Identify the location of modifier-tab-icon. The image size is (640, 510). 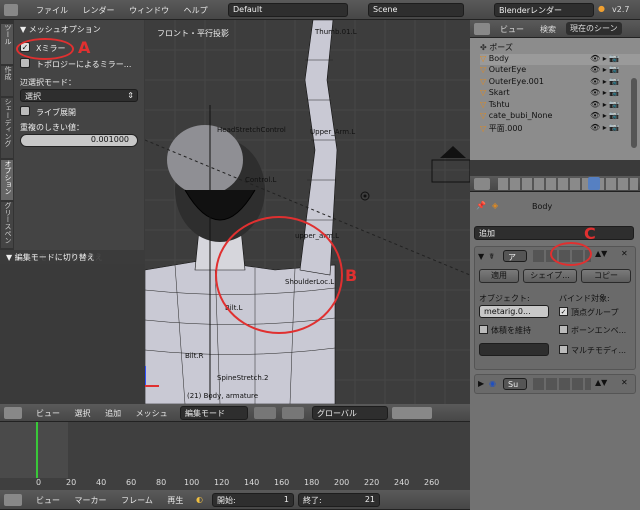
(594, 183).